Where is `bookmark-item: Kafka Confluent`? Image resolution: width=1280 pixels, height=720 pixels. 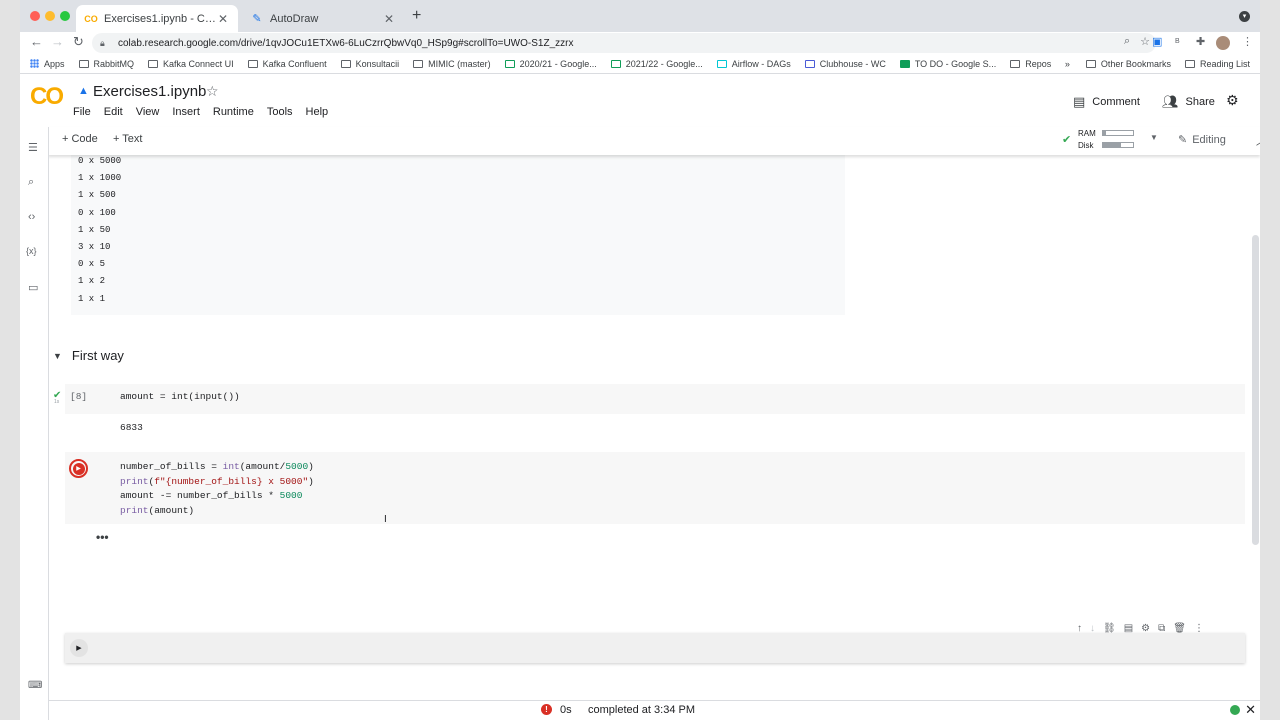
bookmark-item: Kafka Confluent is located at coordinates (287, 64).